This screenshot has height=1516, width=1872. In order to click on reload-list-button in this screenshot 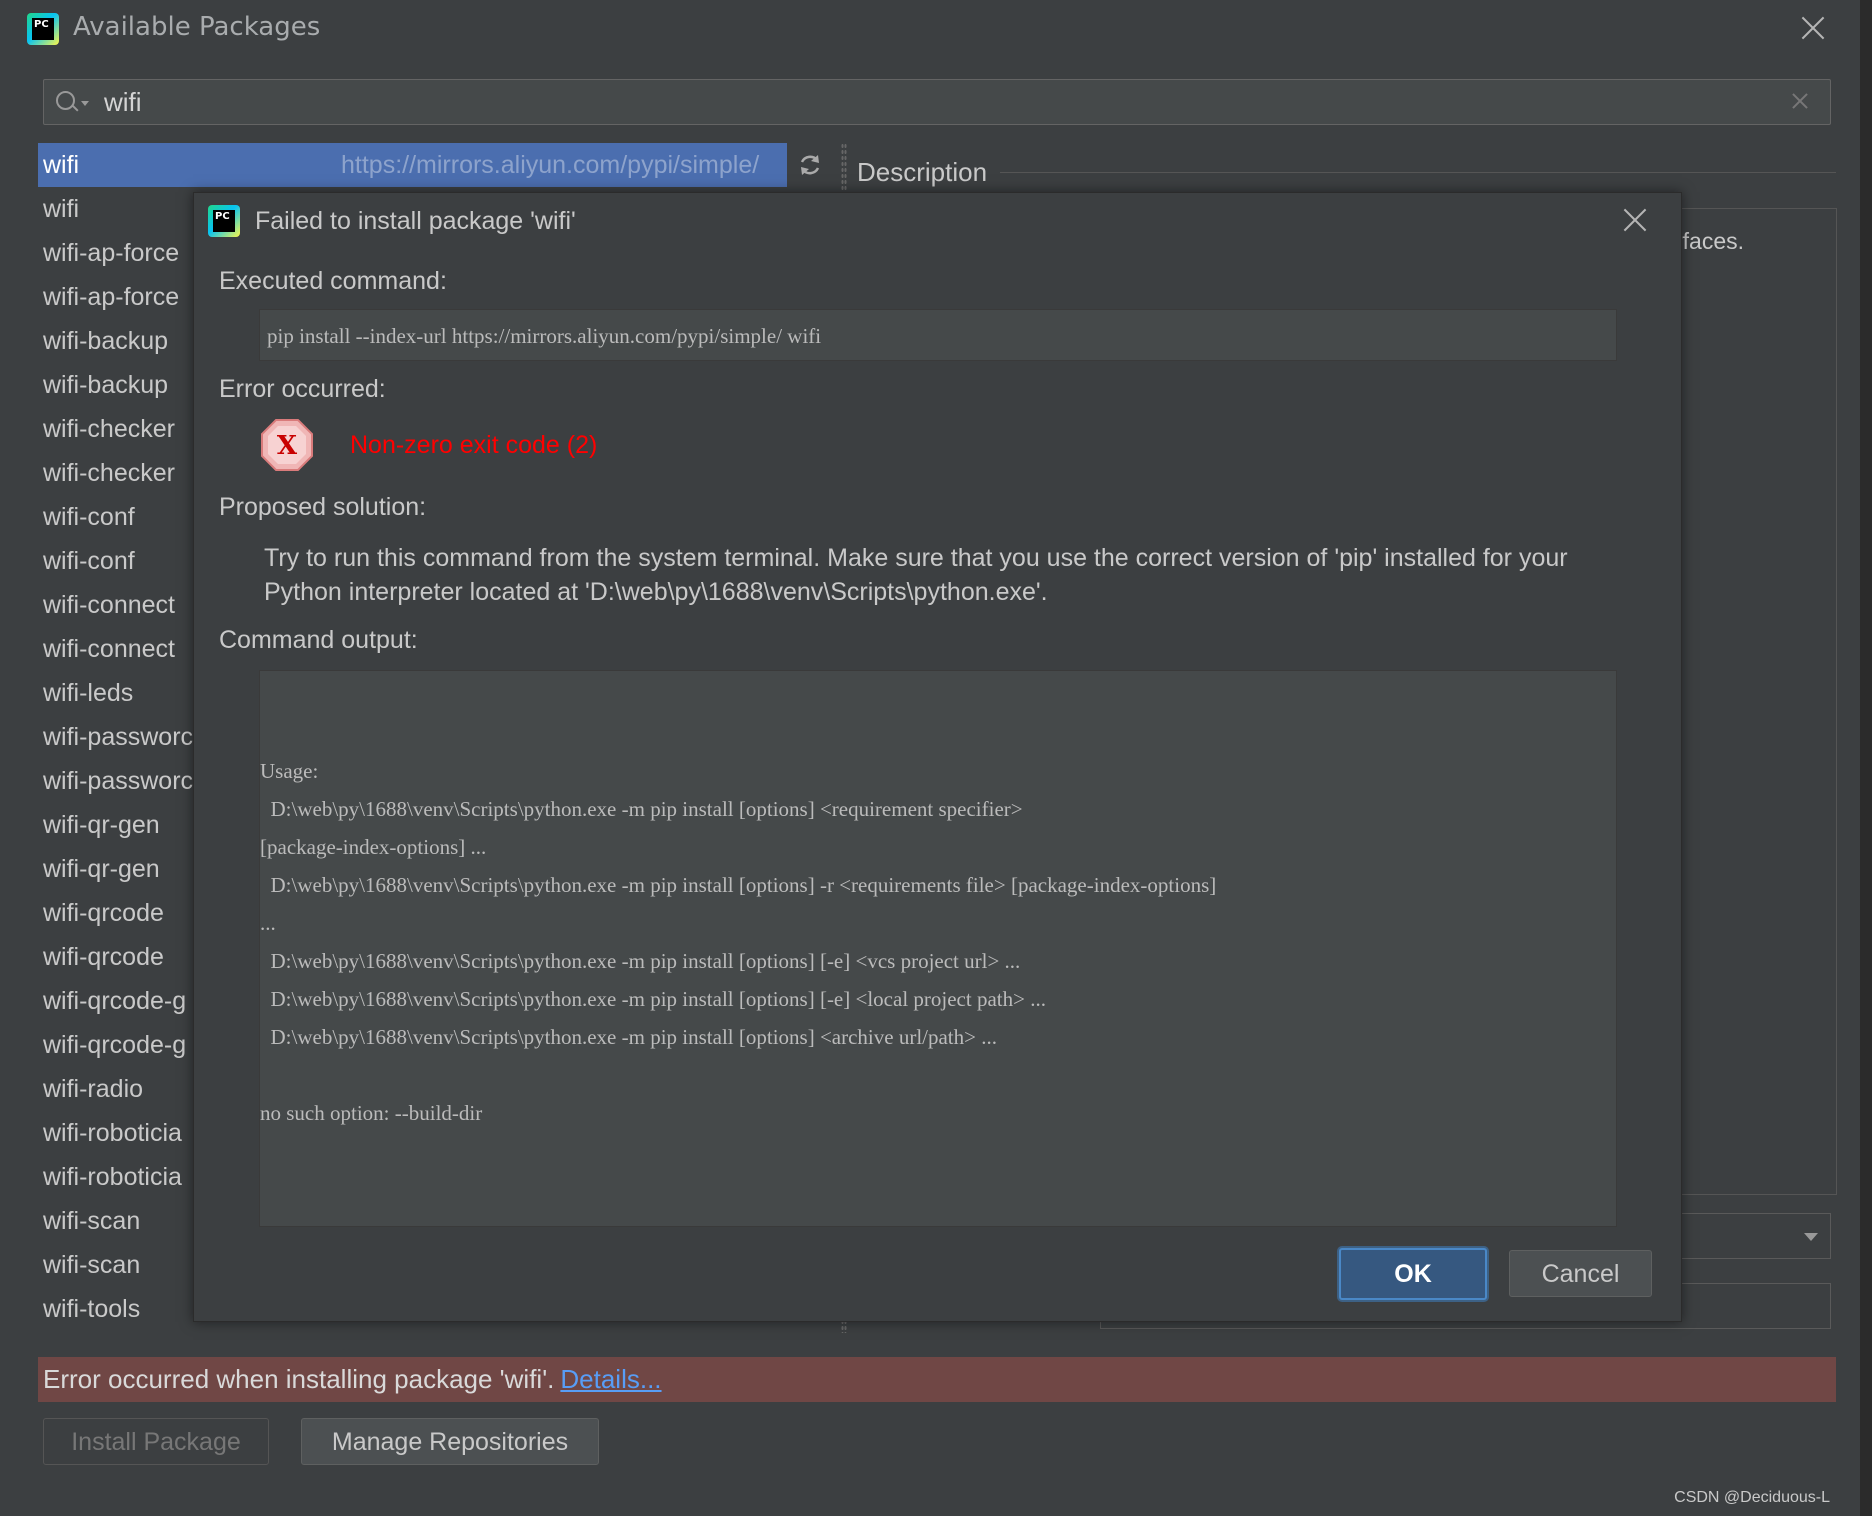, I will do `click(810, 165)`.